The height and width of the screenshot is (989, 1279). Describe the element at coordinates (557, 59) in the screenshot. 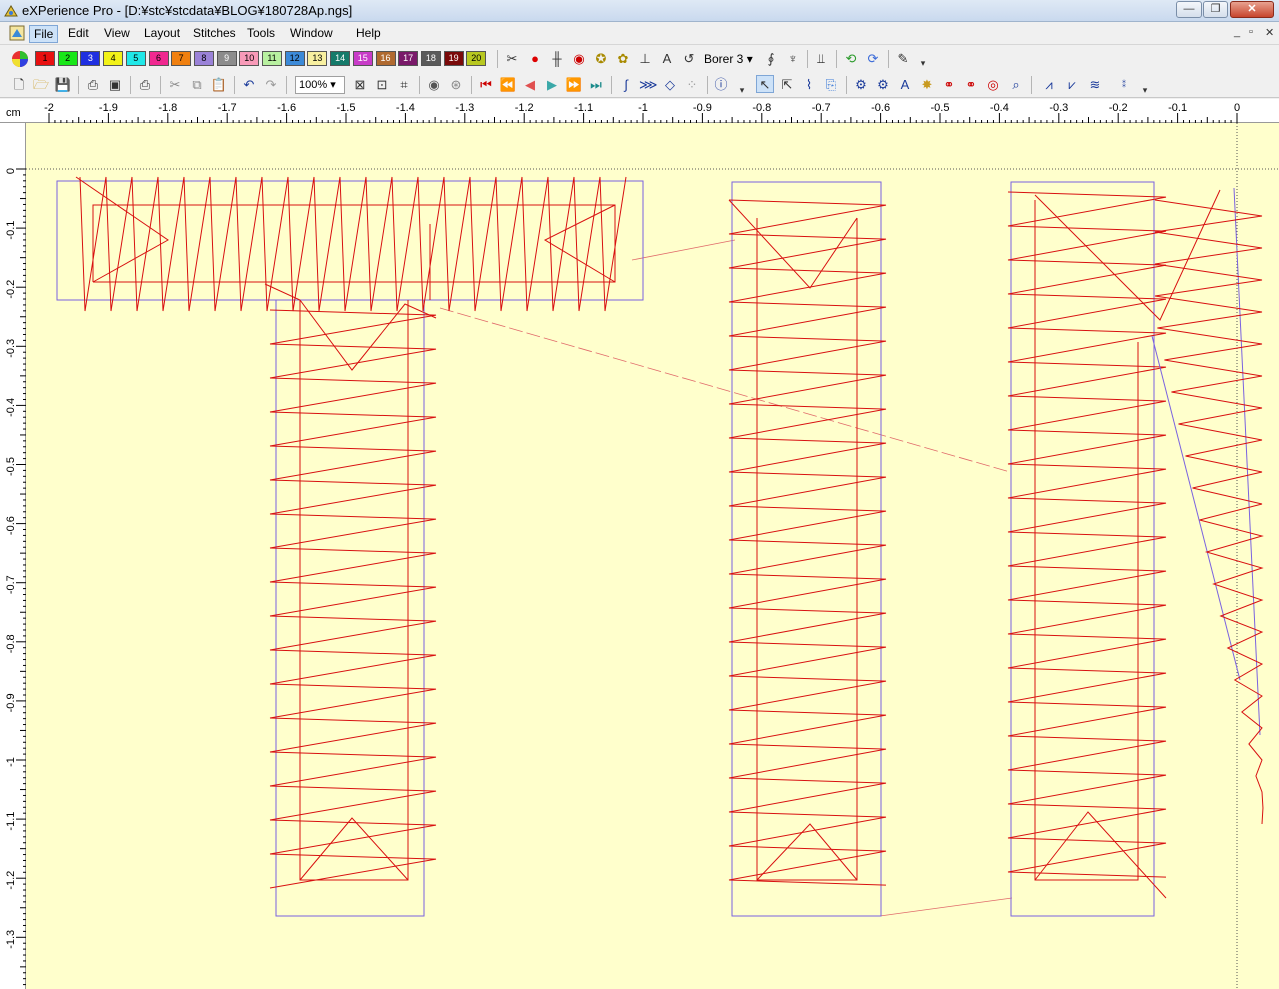

I see `needle-pair-icon: ╫` at that location.